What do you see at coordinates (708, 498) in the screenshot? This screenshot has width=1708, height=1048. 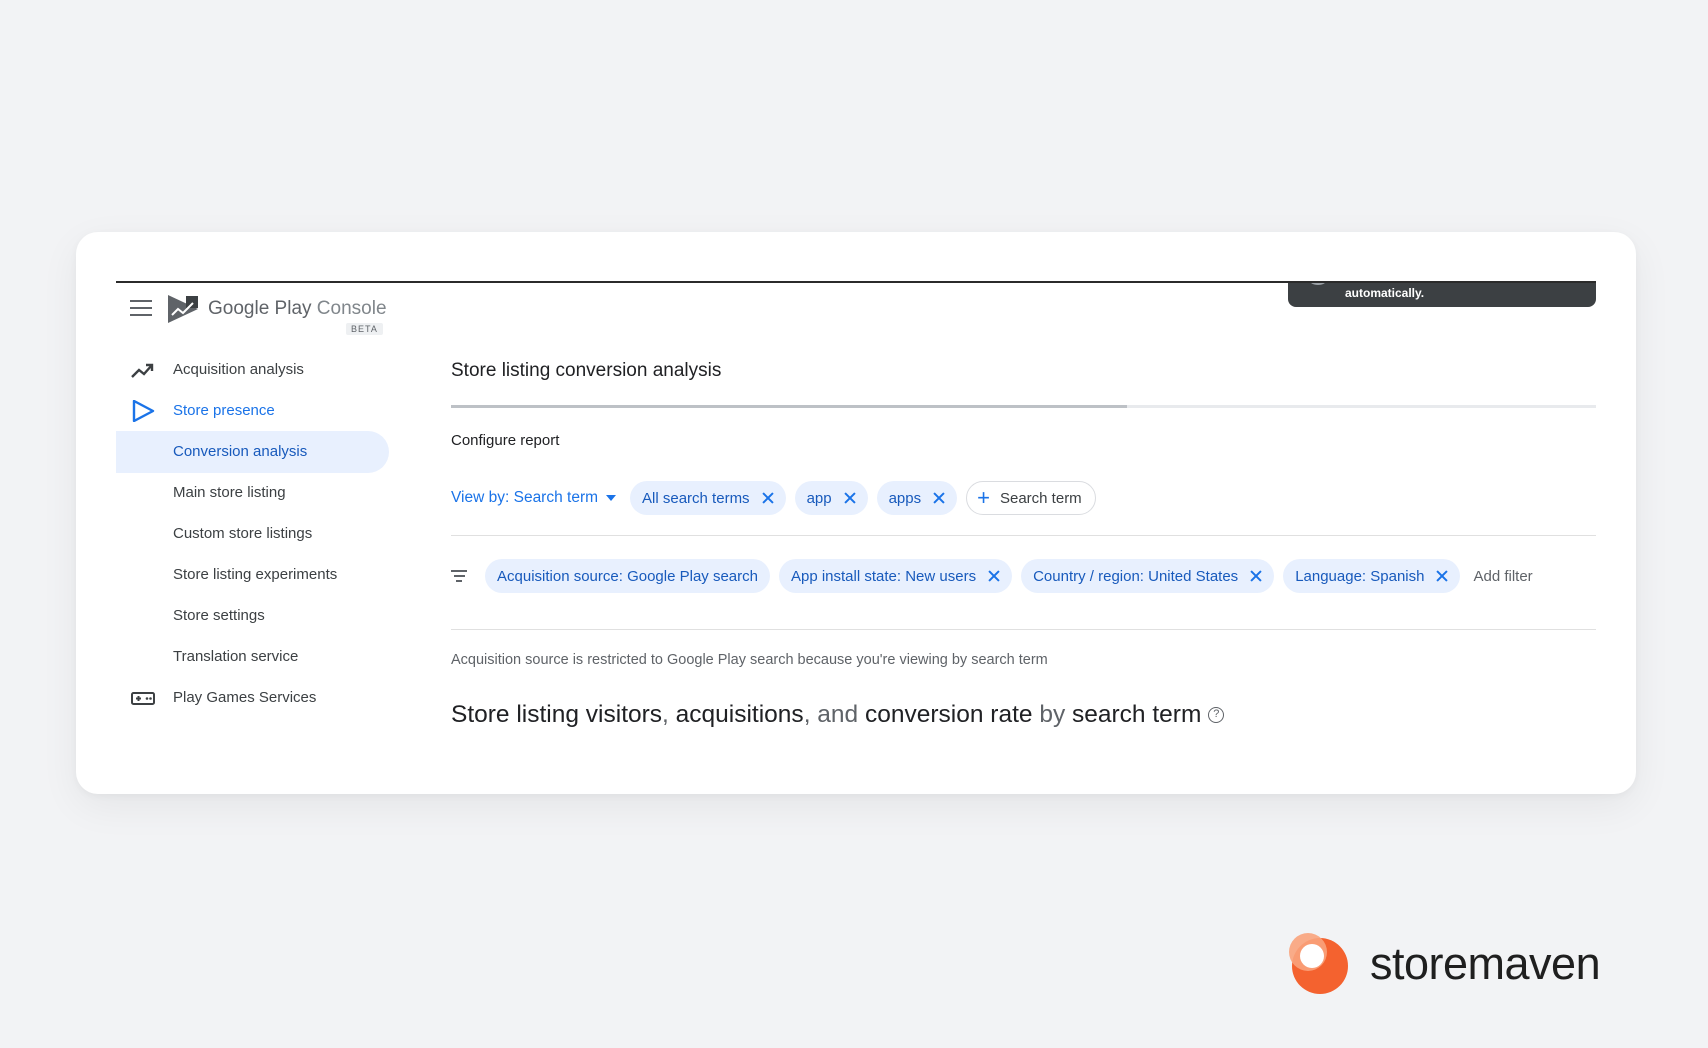 I see `search-term-chip: All search terms` at bounding box center [708, 498].